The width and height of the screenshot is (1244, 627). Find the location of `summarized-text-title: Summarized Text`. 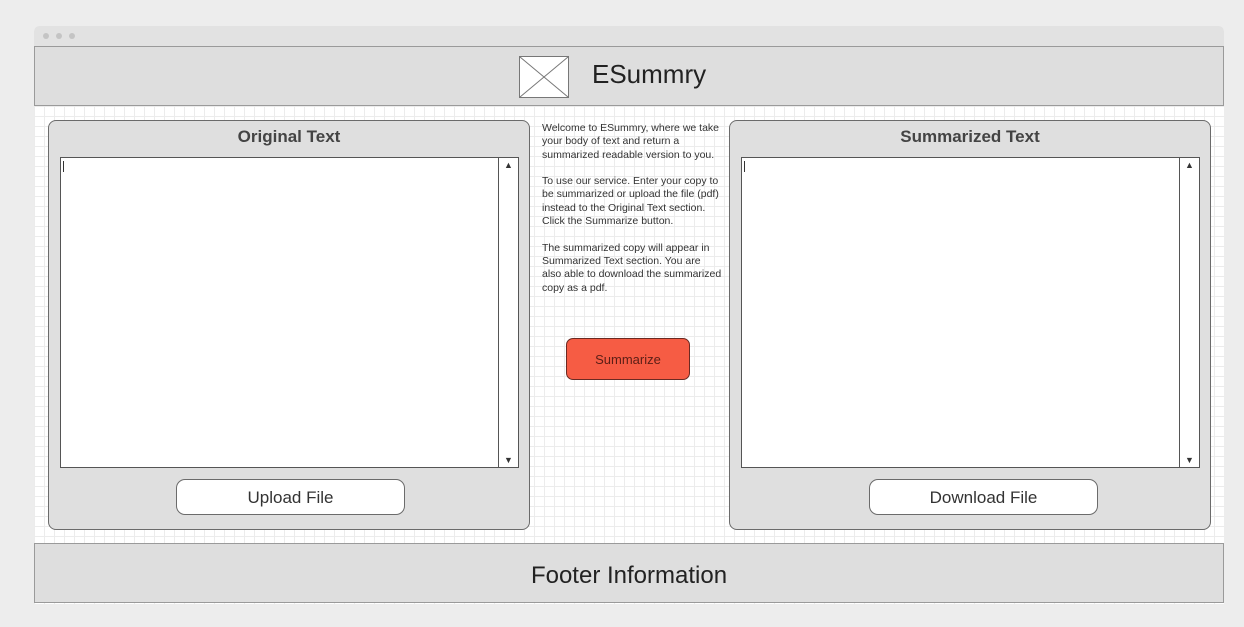

summarized-text-title: Summarized Text is located at coordinates (970, 136).